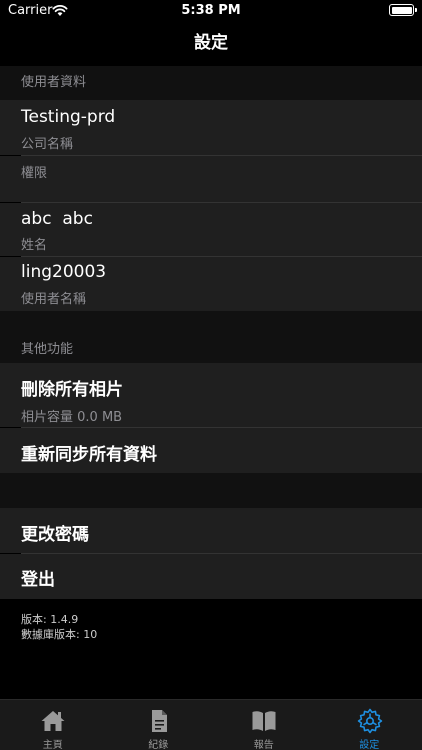 The height and width of the screenshot is (750, 422). I want to click on name-cell: abc abc 姓名, so click(211, 229).